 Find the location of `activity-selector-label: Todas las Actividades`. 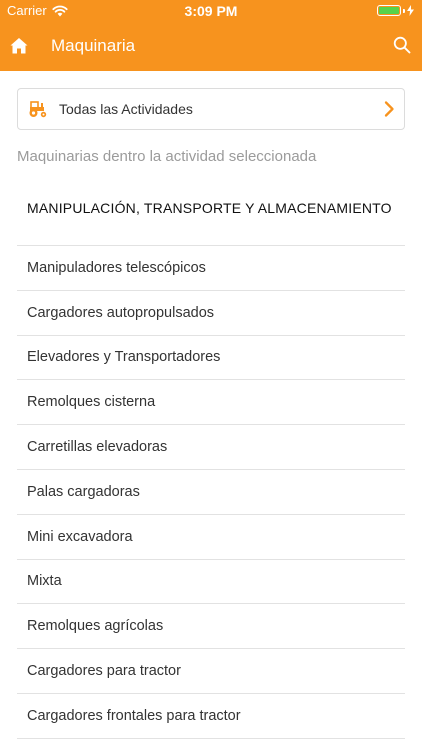

activity-selector-label: Todas las Actividades is located at coordinates (126, 109).